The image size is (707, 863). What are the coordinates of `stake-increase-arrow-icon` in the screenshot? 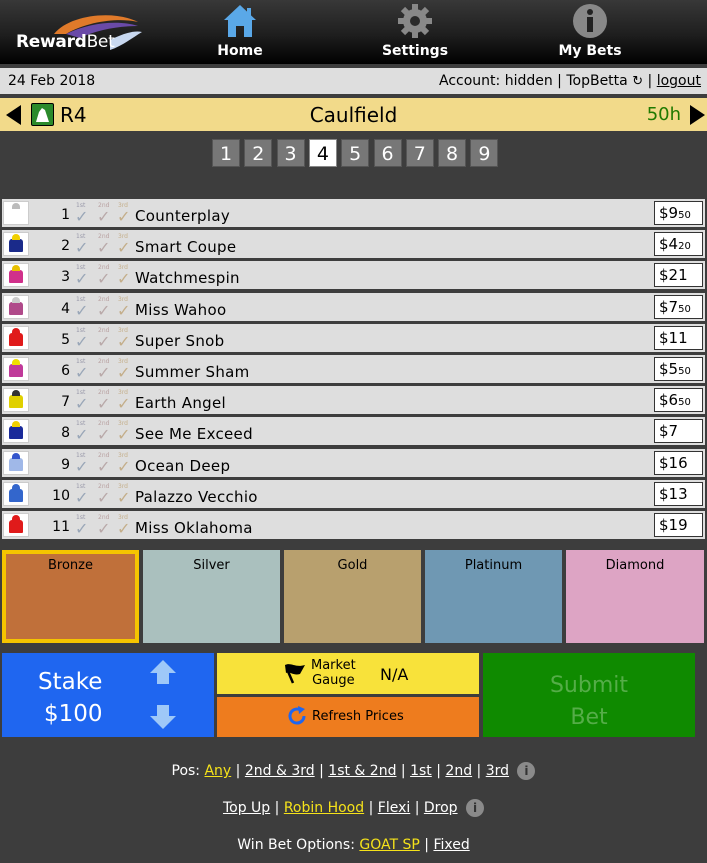 It's located at (163, 672).